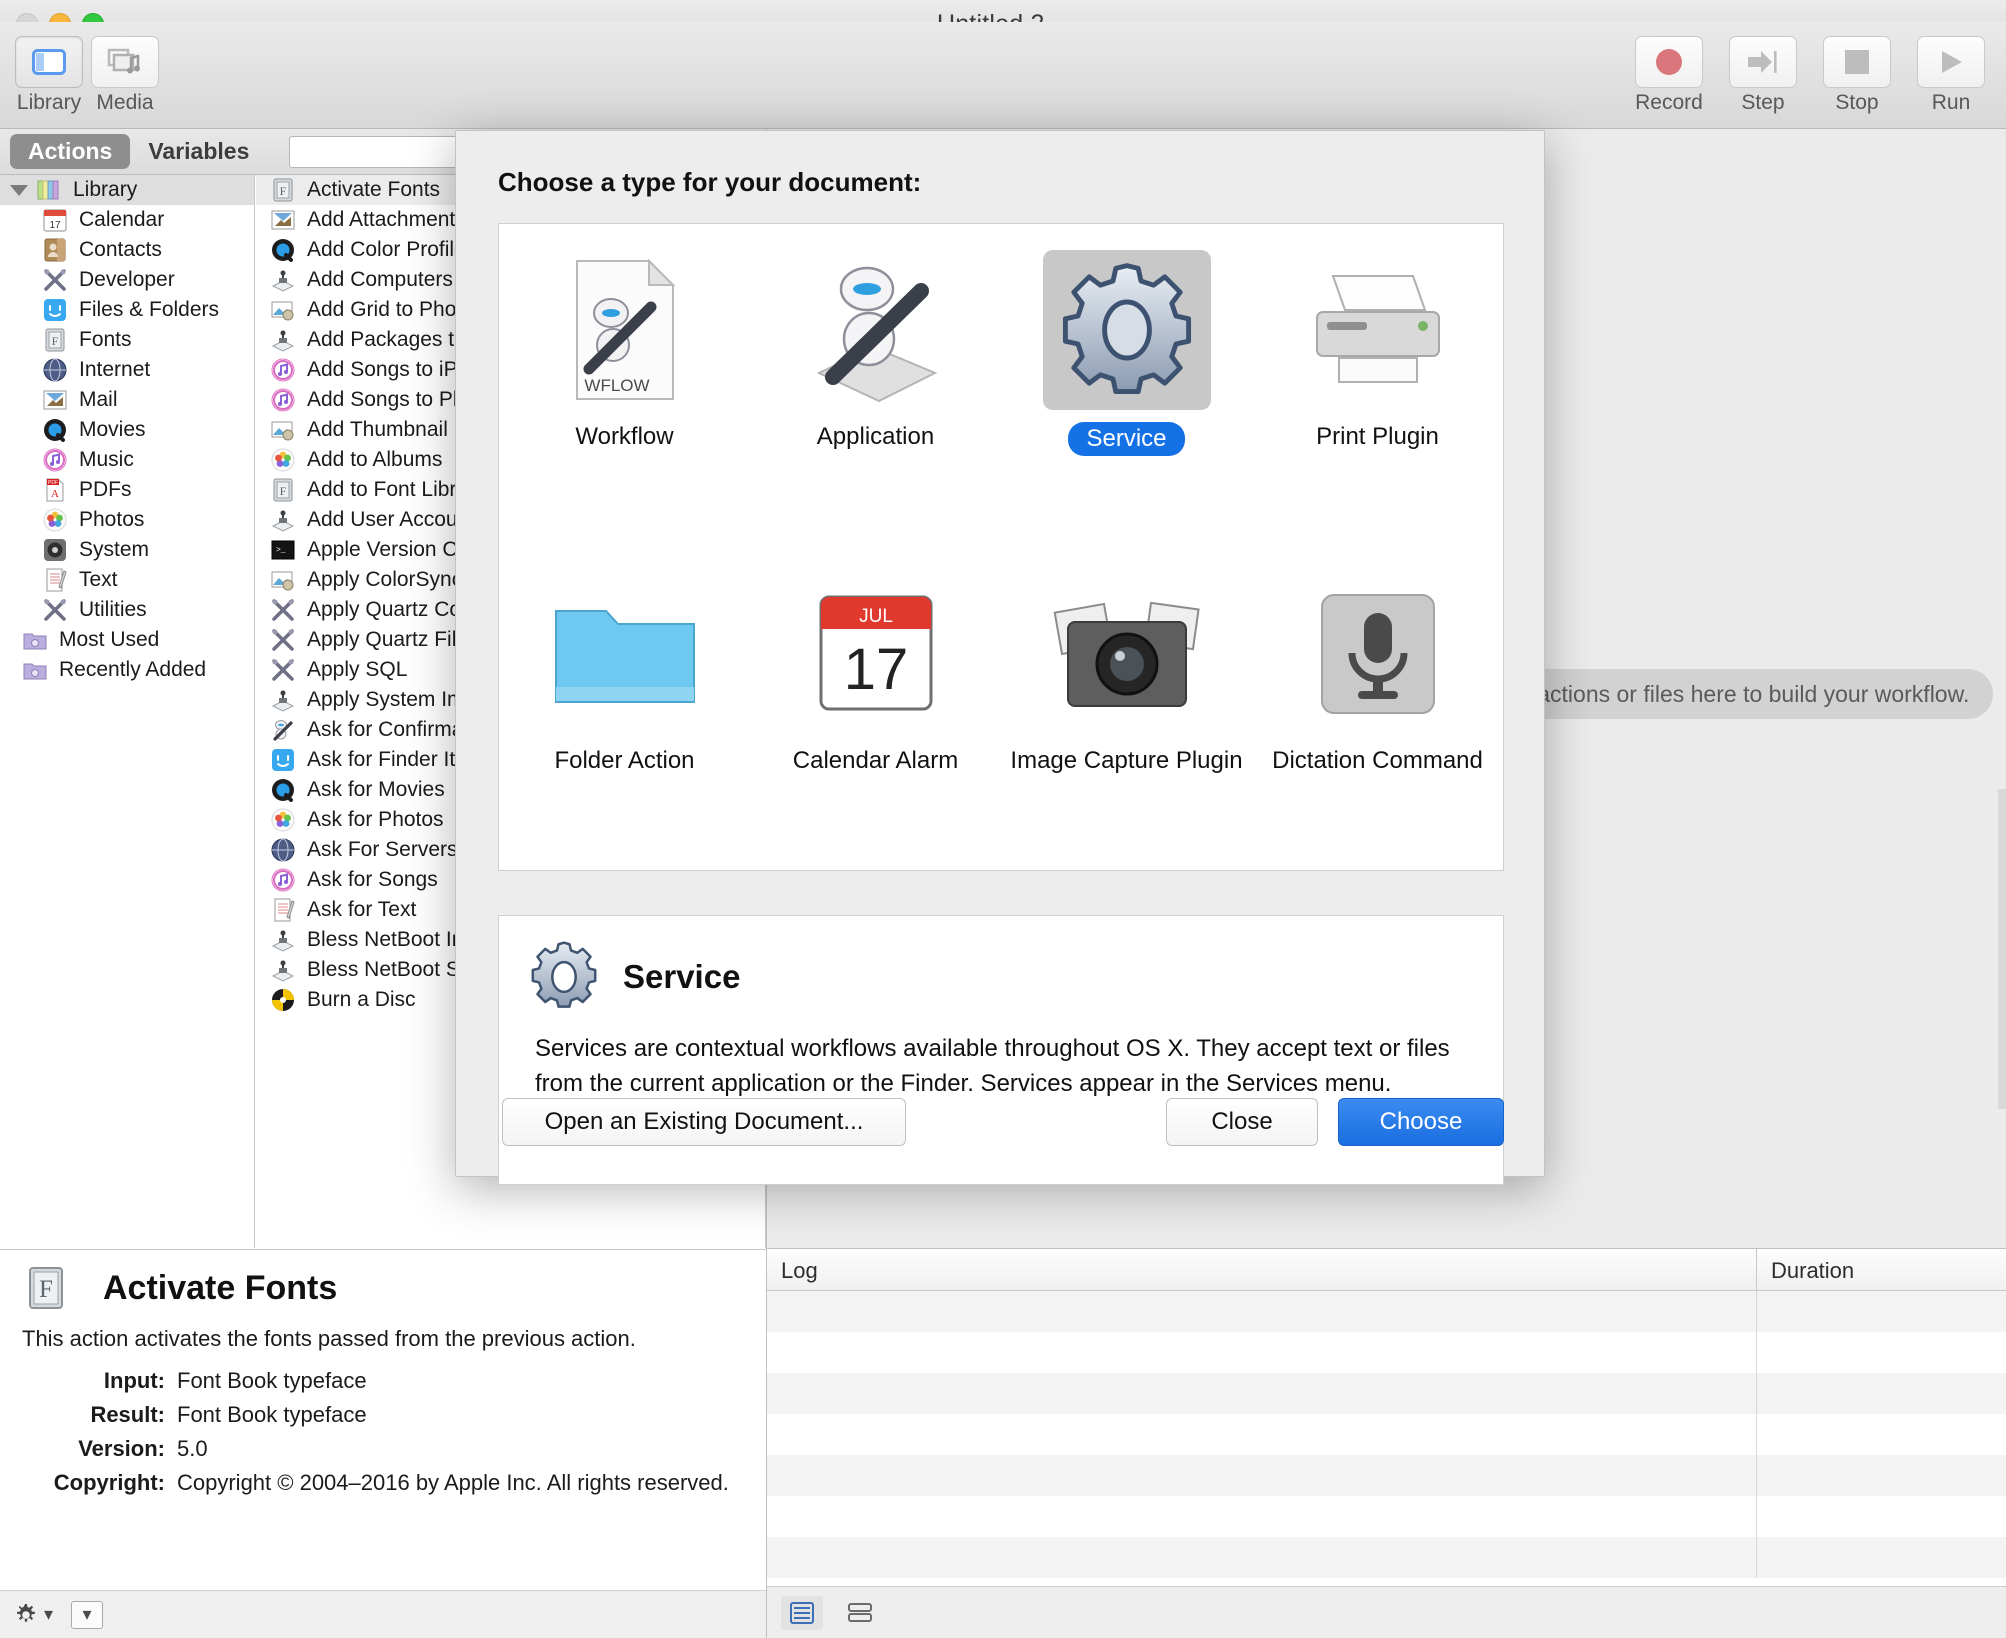 The image size is (2006, 1638). I want to click on sidebar-item-label: Fonts, so click(105, 339).